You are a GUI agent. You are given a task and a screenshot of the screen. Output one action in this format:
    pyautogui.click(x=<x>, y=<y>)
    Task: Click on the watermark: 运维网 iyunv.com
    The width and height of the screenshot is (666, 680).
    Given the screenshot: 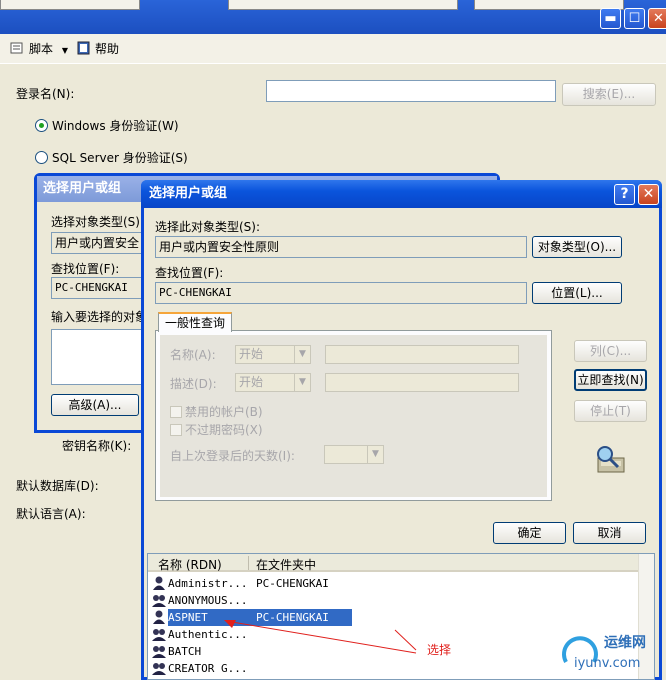 What is the action you would take?
    pyautogui.click(x=612, y=653)
    